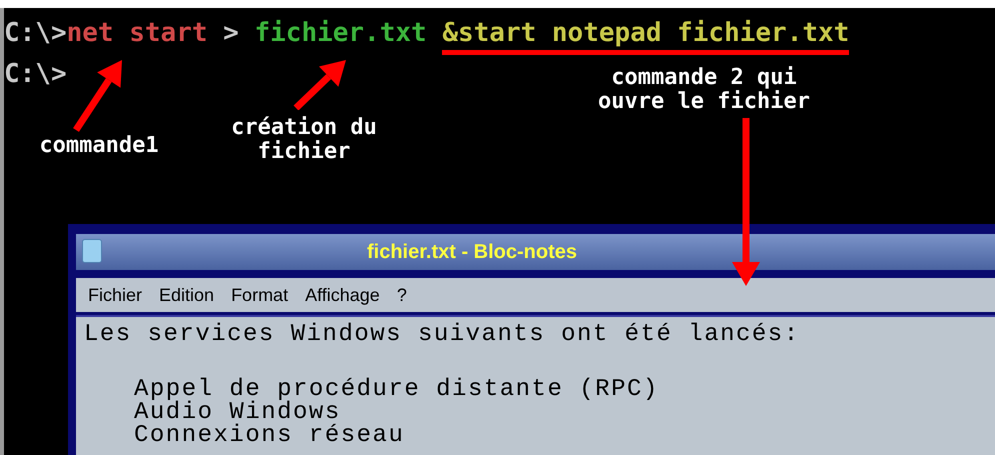 The image size is (995, 455). I want to click on text-line: Audio Windows, so click(237, 412).